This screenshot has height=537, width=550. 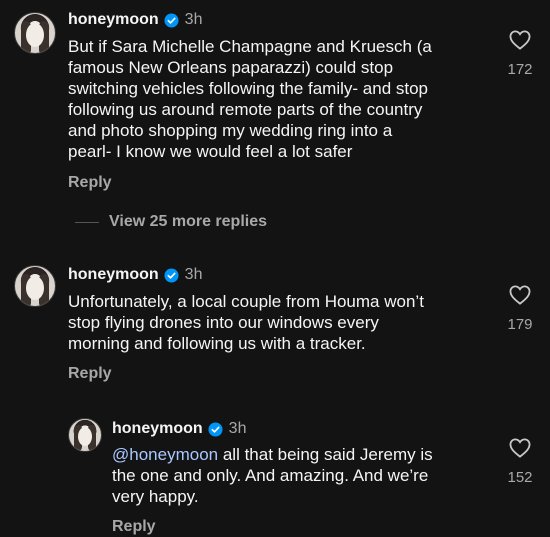 I want to click on like-count: 179, so click(x=520, y=324).